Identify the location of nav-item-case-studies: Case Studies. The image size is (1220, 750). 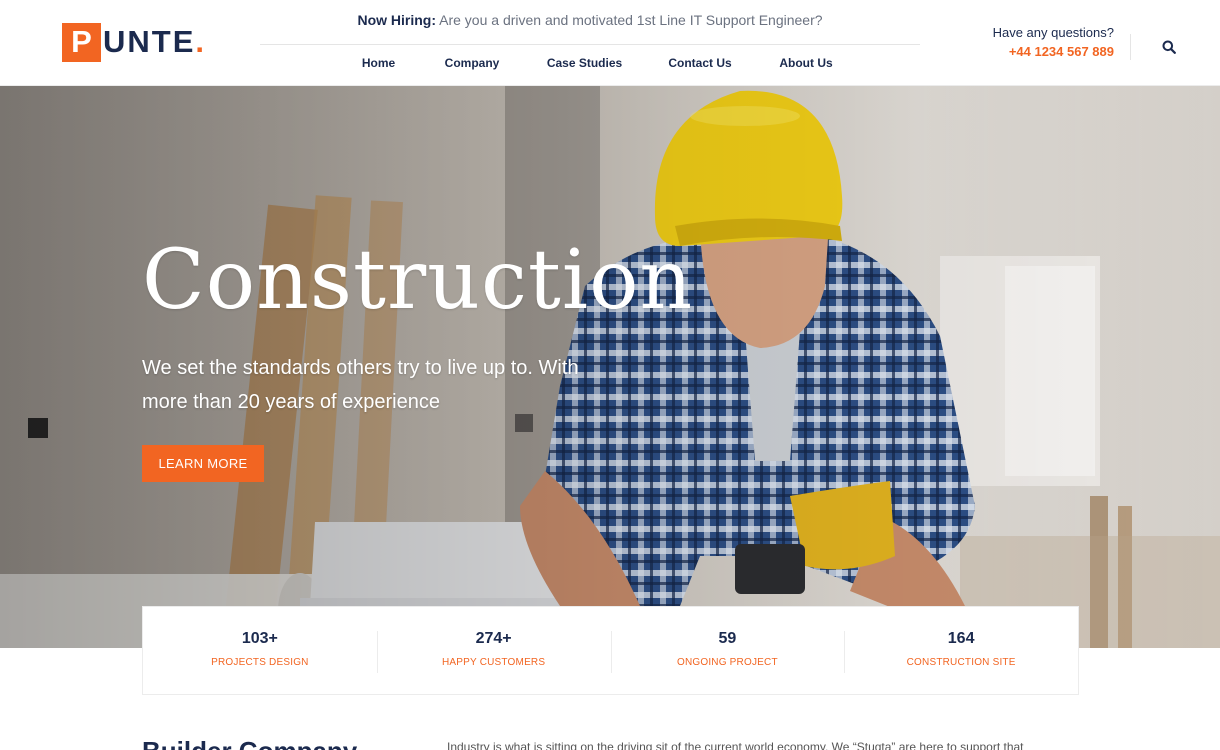
(584, 63).